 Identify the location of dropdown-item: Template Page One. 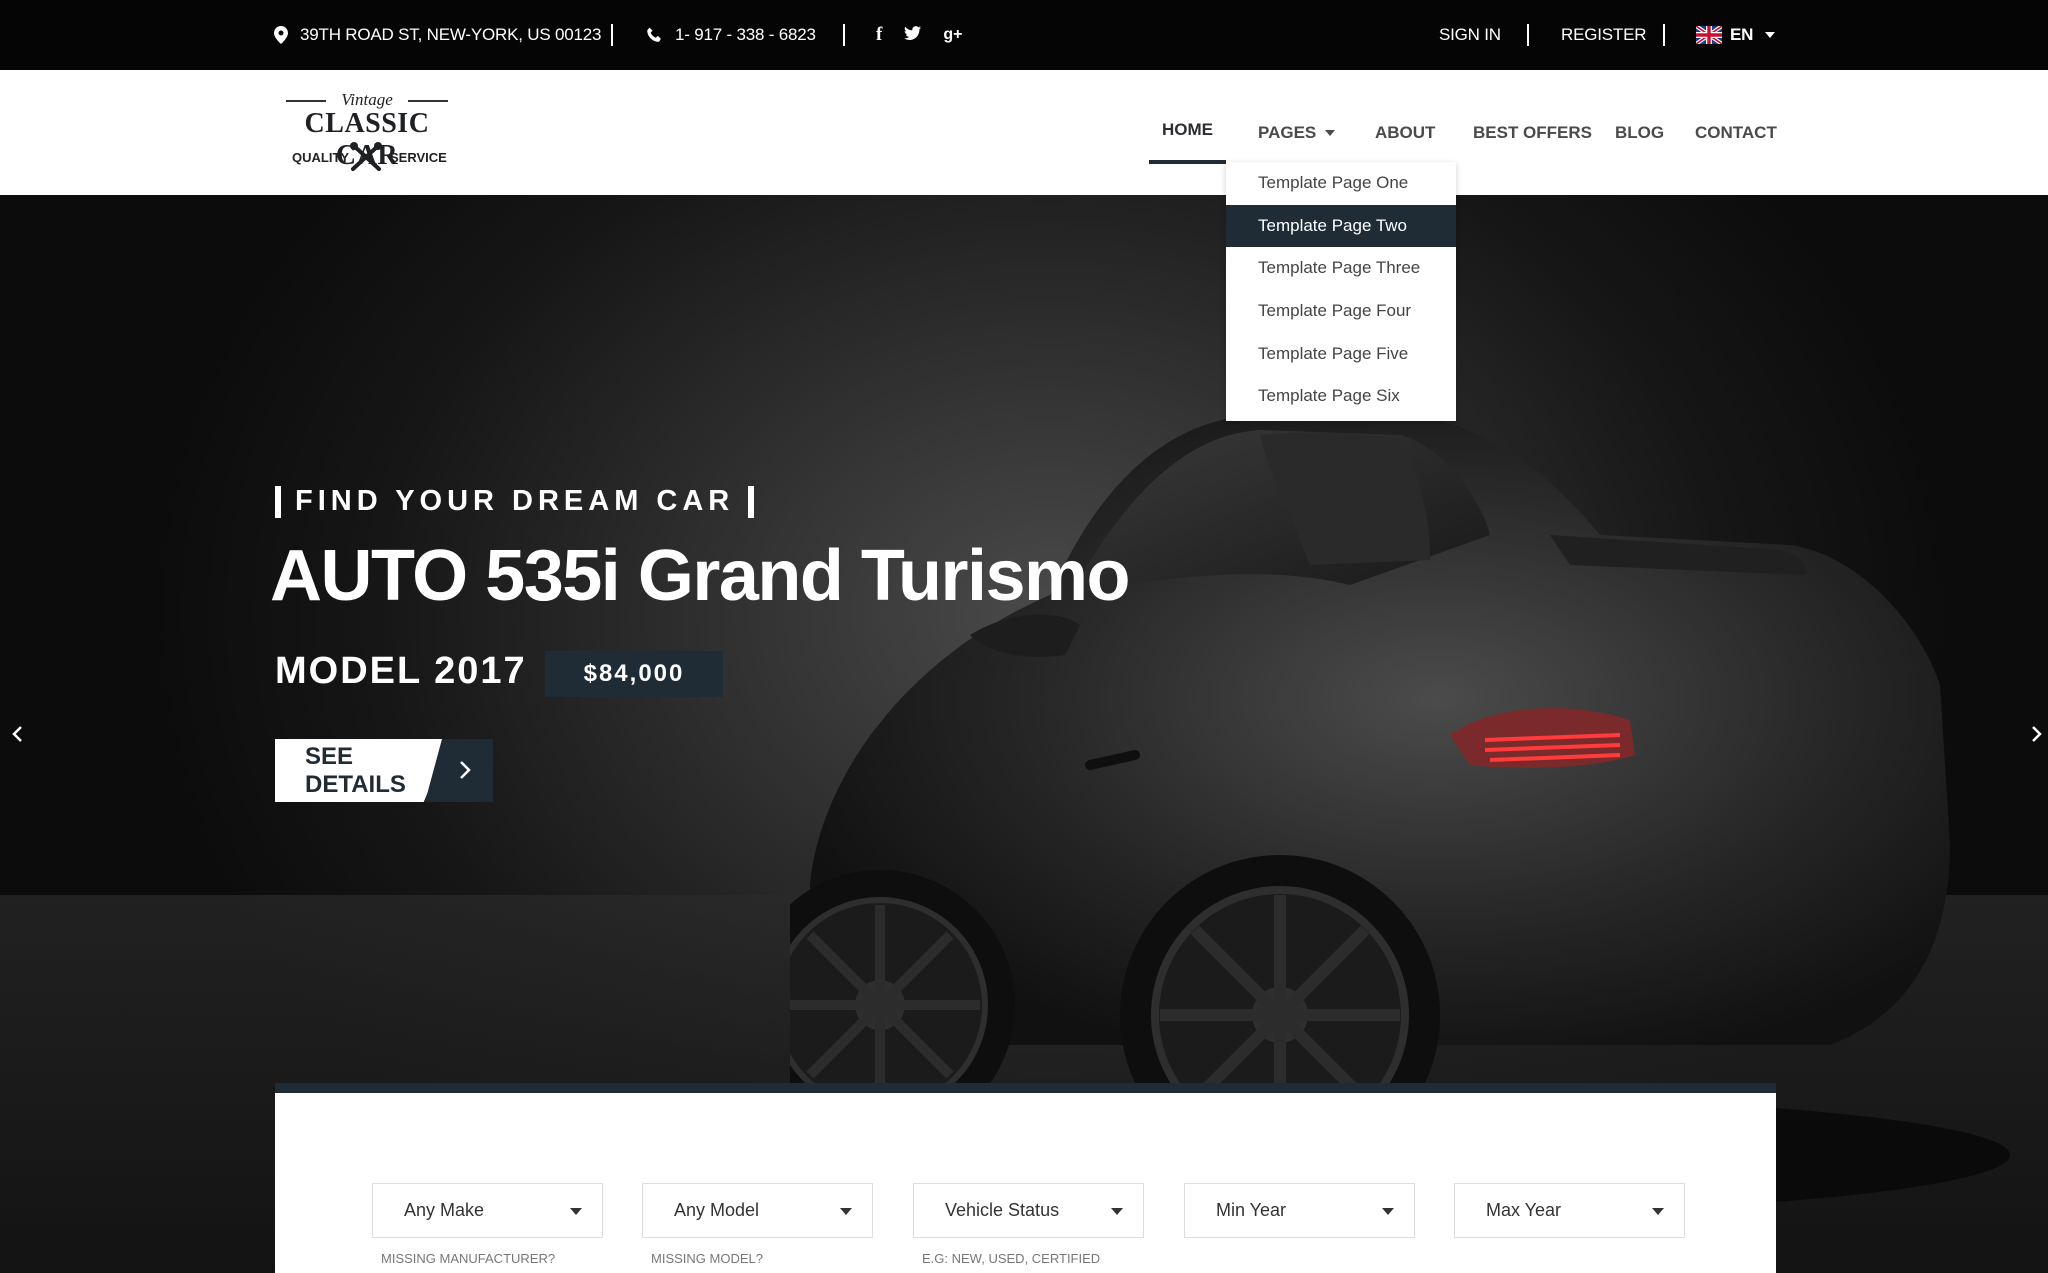
(1341, 183).